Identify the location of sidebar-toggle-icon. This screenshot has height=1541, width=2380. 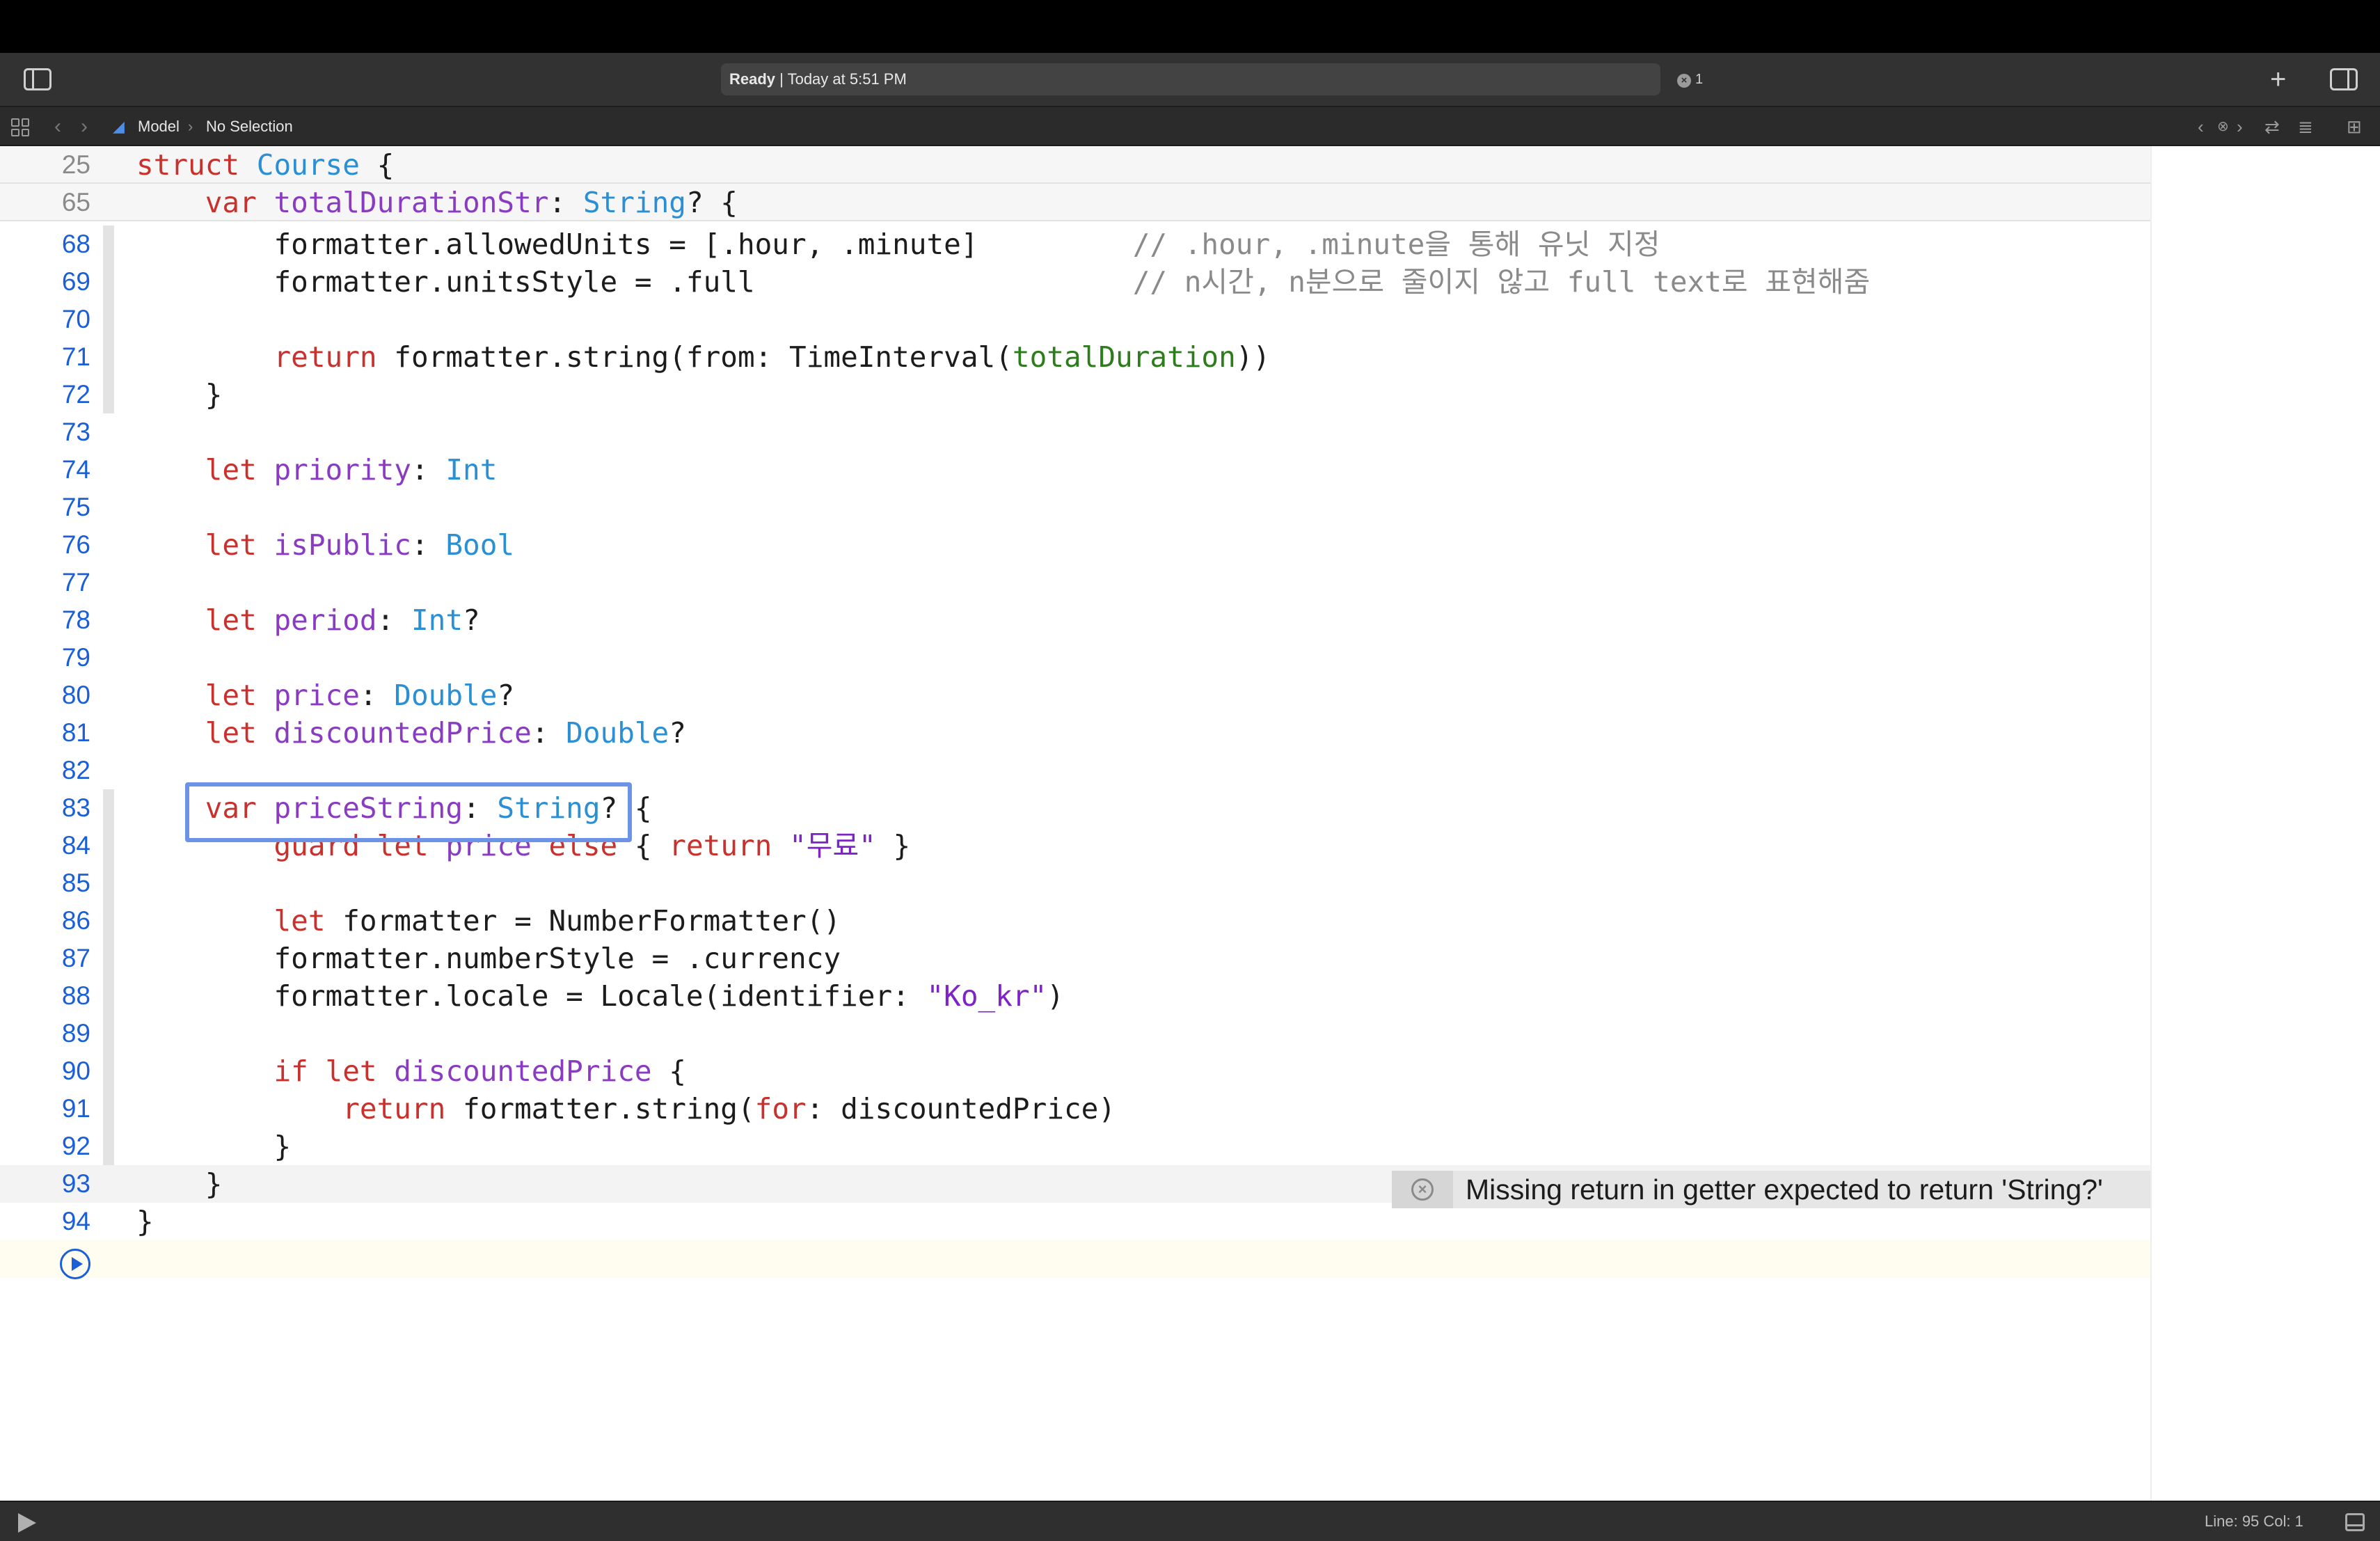
(37, 79).